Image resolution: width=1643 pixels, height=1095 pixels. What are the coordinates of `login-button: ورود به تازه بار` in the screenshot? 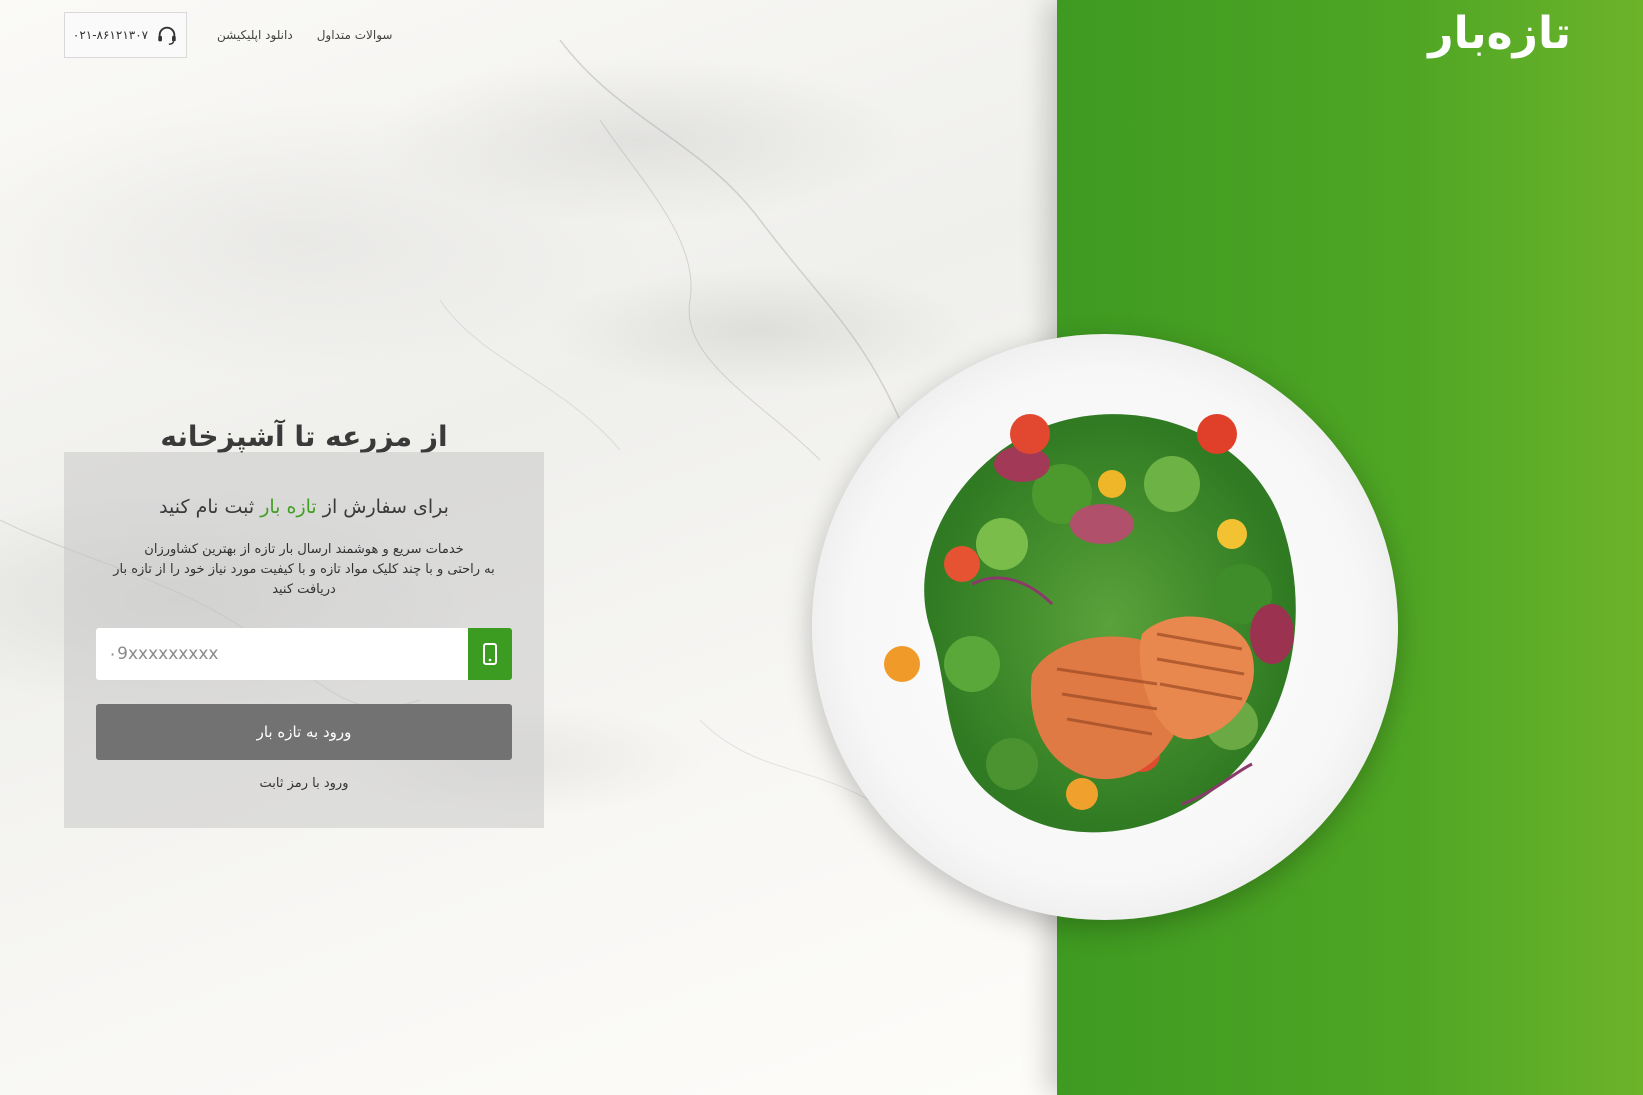 It's located at (304, 732).